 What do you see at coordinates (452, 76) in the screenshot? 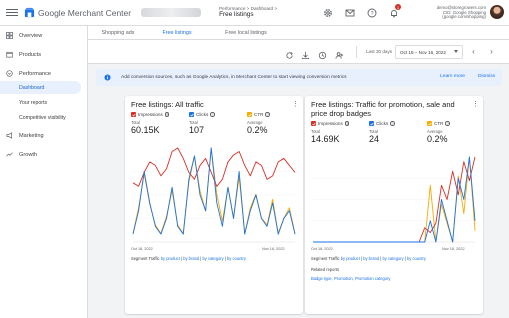
I see `learn-more-button: Learn more` at bounding box center [452, 76].